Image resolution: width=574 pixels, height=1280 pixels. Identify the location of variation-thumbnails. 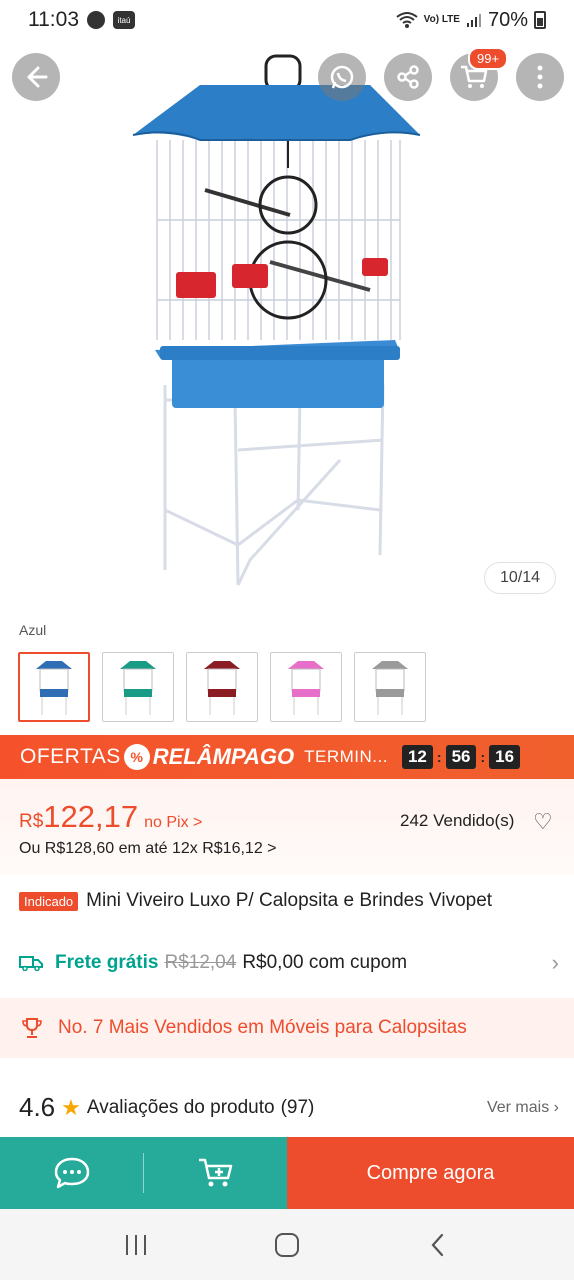
(222, 687).